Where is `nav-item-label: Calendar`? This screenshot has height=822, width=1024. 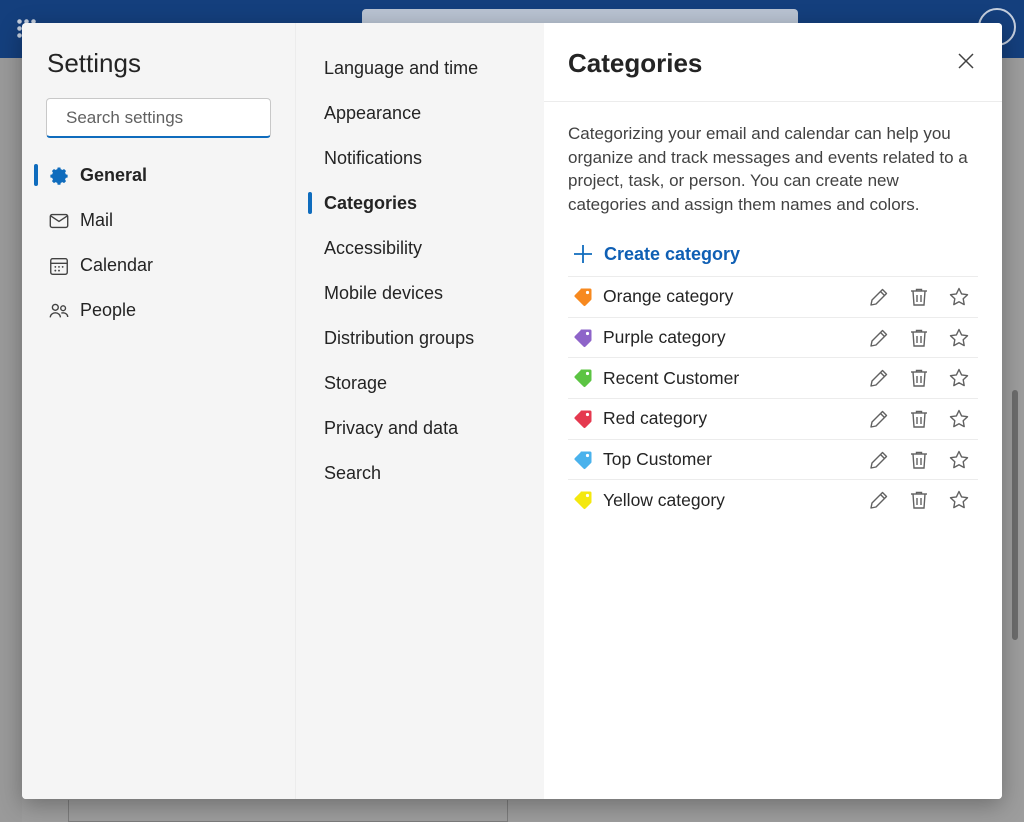
nav-item-label: Calendar is located at coordinates (117, 265).